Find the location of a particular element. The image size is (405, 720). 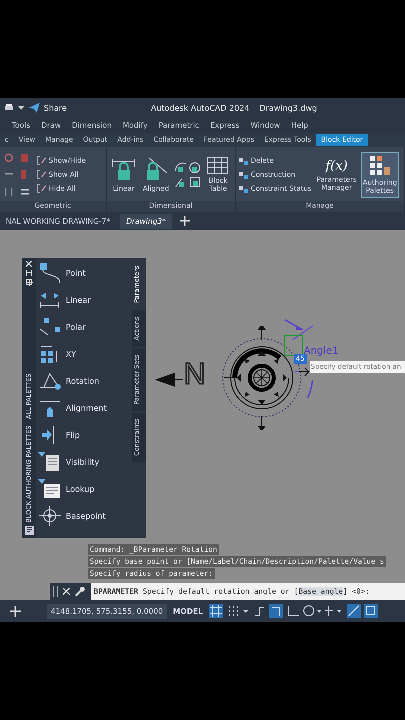

palette-tool: Visibility is located at coordinates (85, 462).